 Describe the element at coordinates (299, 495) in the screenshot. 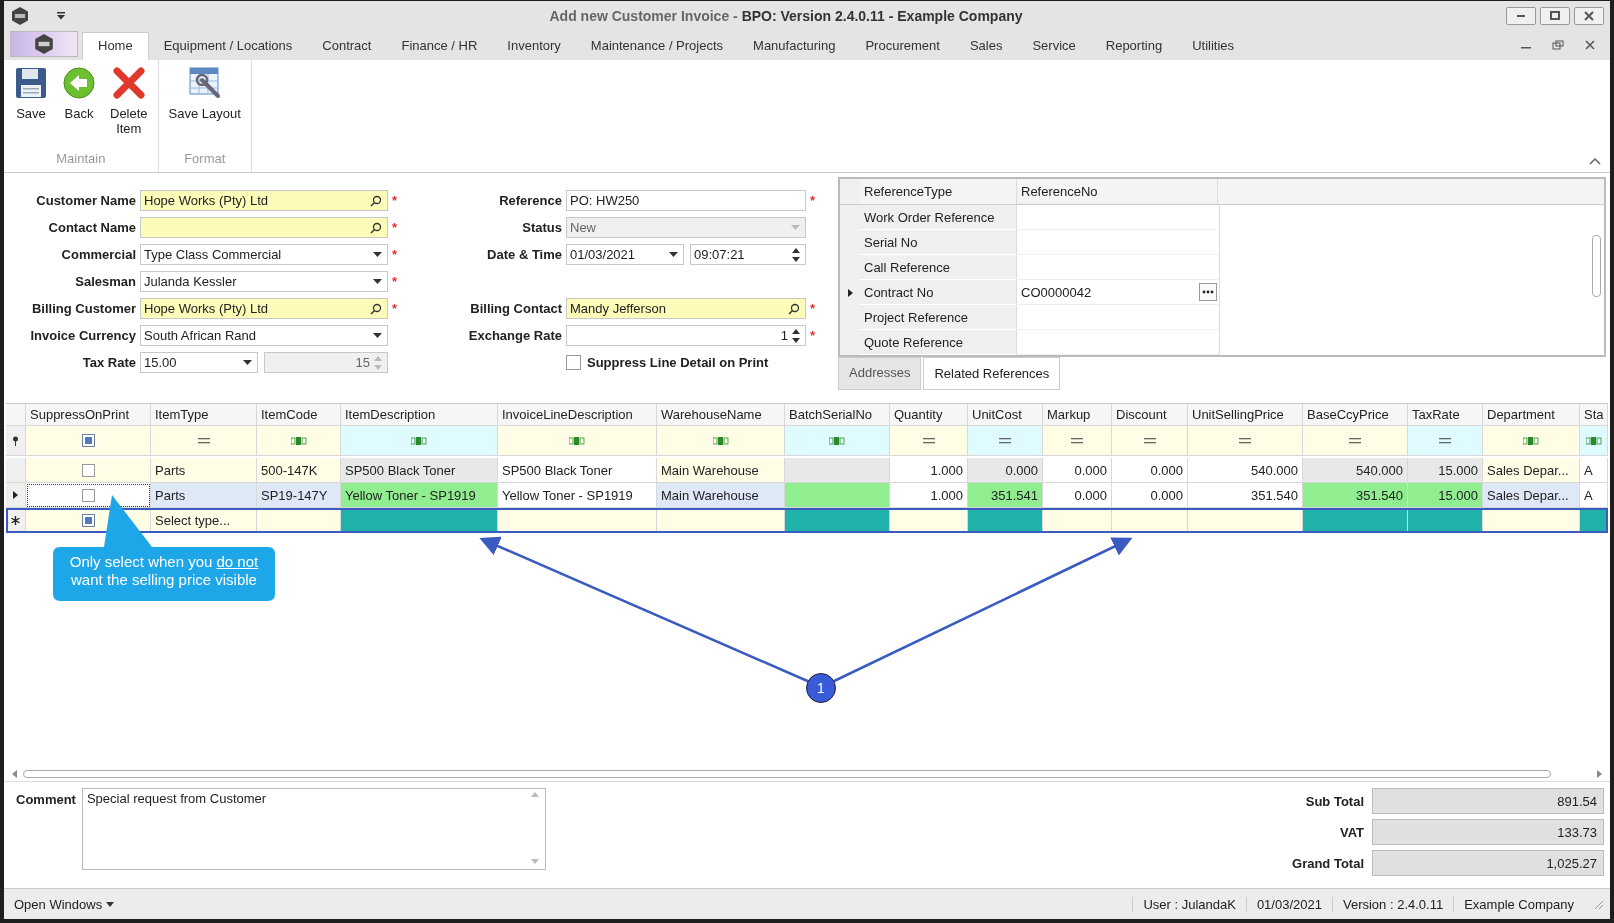

I see `table-cell: SP19-147Y` at that location.